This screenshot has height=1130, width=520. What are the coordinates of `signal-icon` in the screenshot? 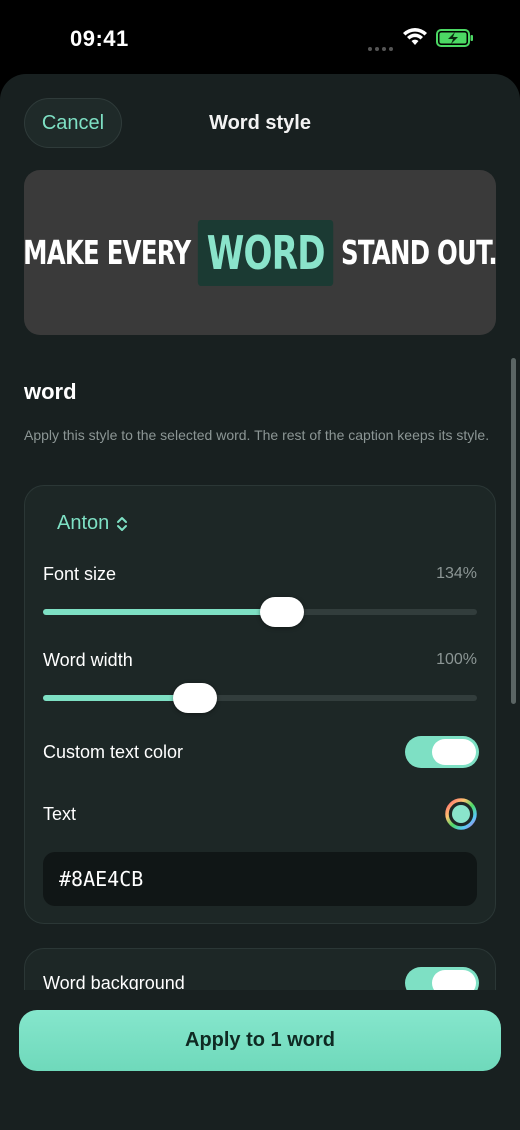 It's located at (382, 44).